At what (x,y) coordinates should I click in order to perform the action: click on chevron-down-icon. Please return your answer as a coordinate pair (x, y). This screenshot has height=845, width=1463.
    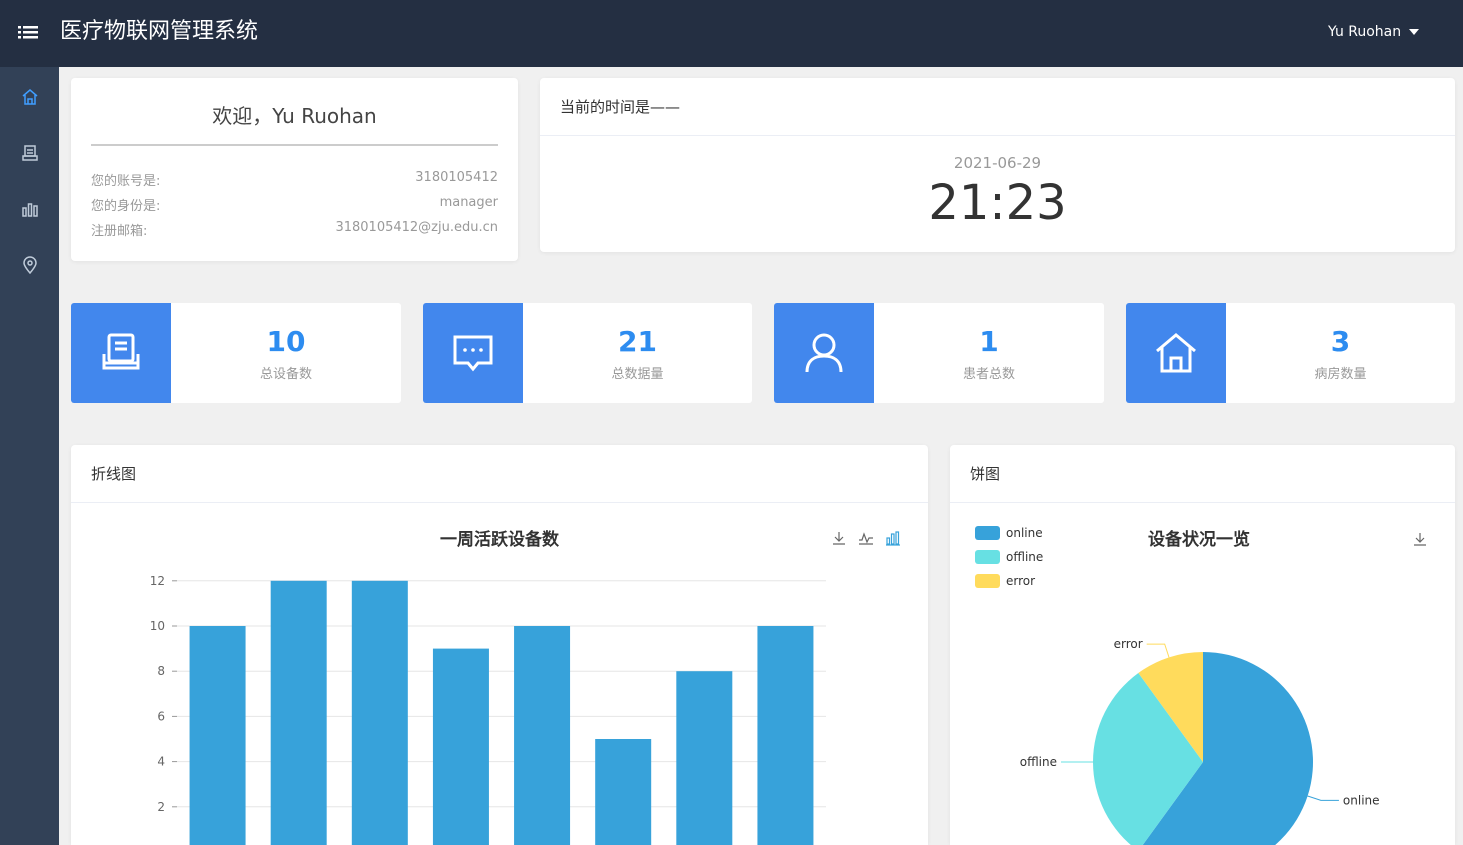
    Looking at the image, I should click on (1414, 32).